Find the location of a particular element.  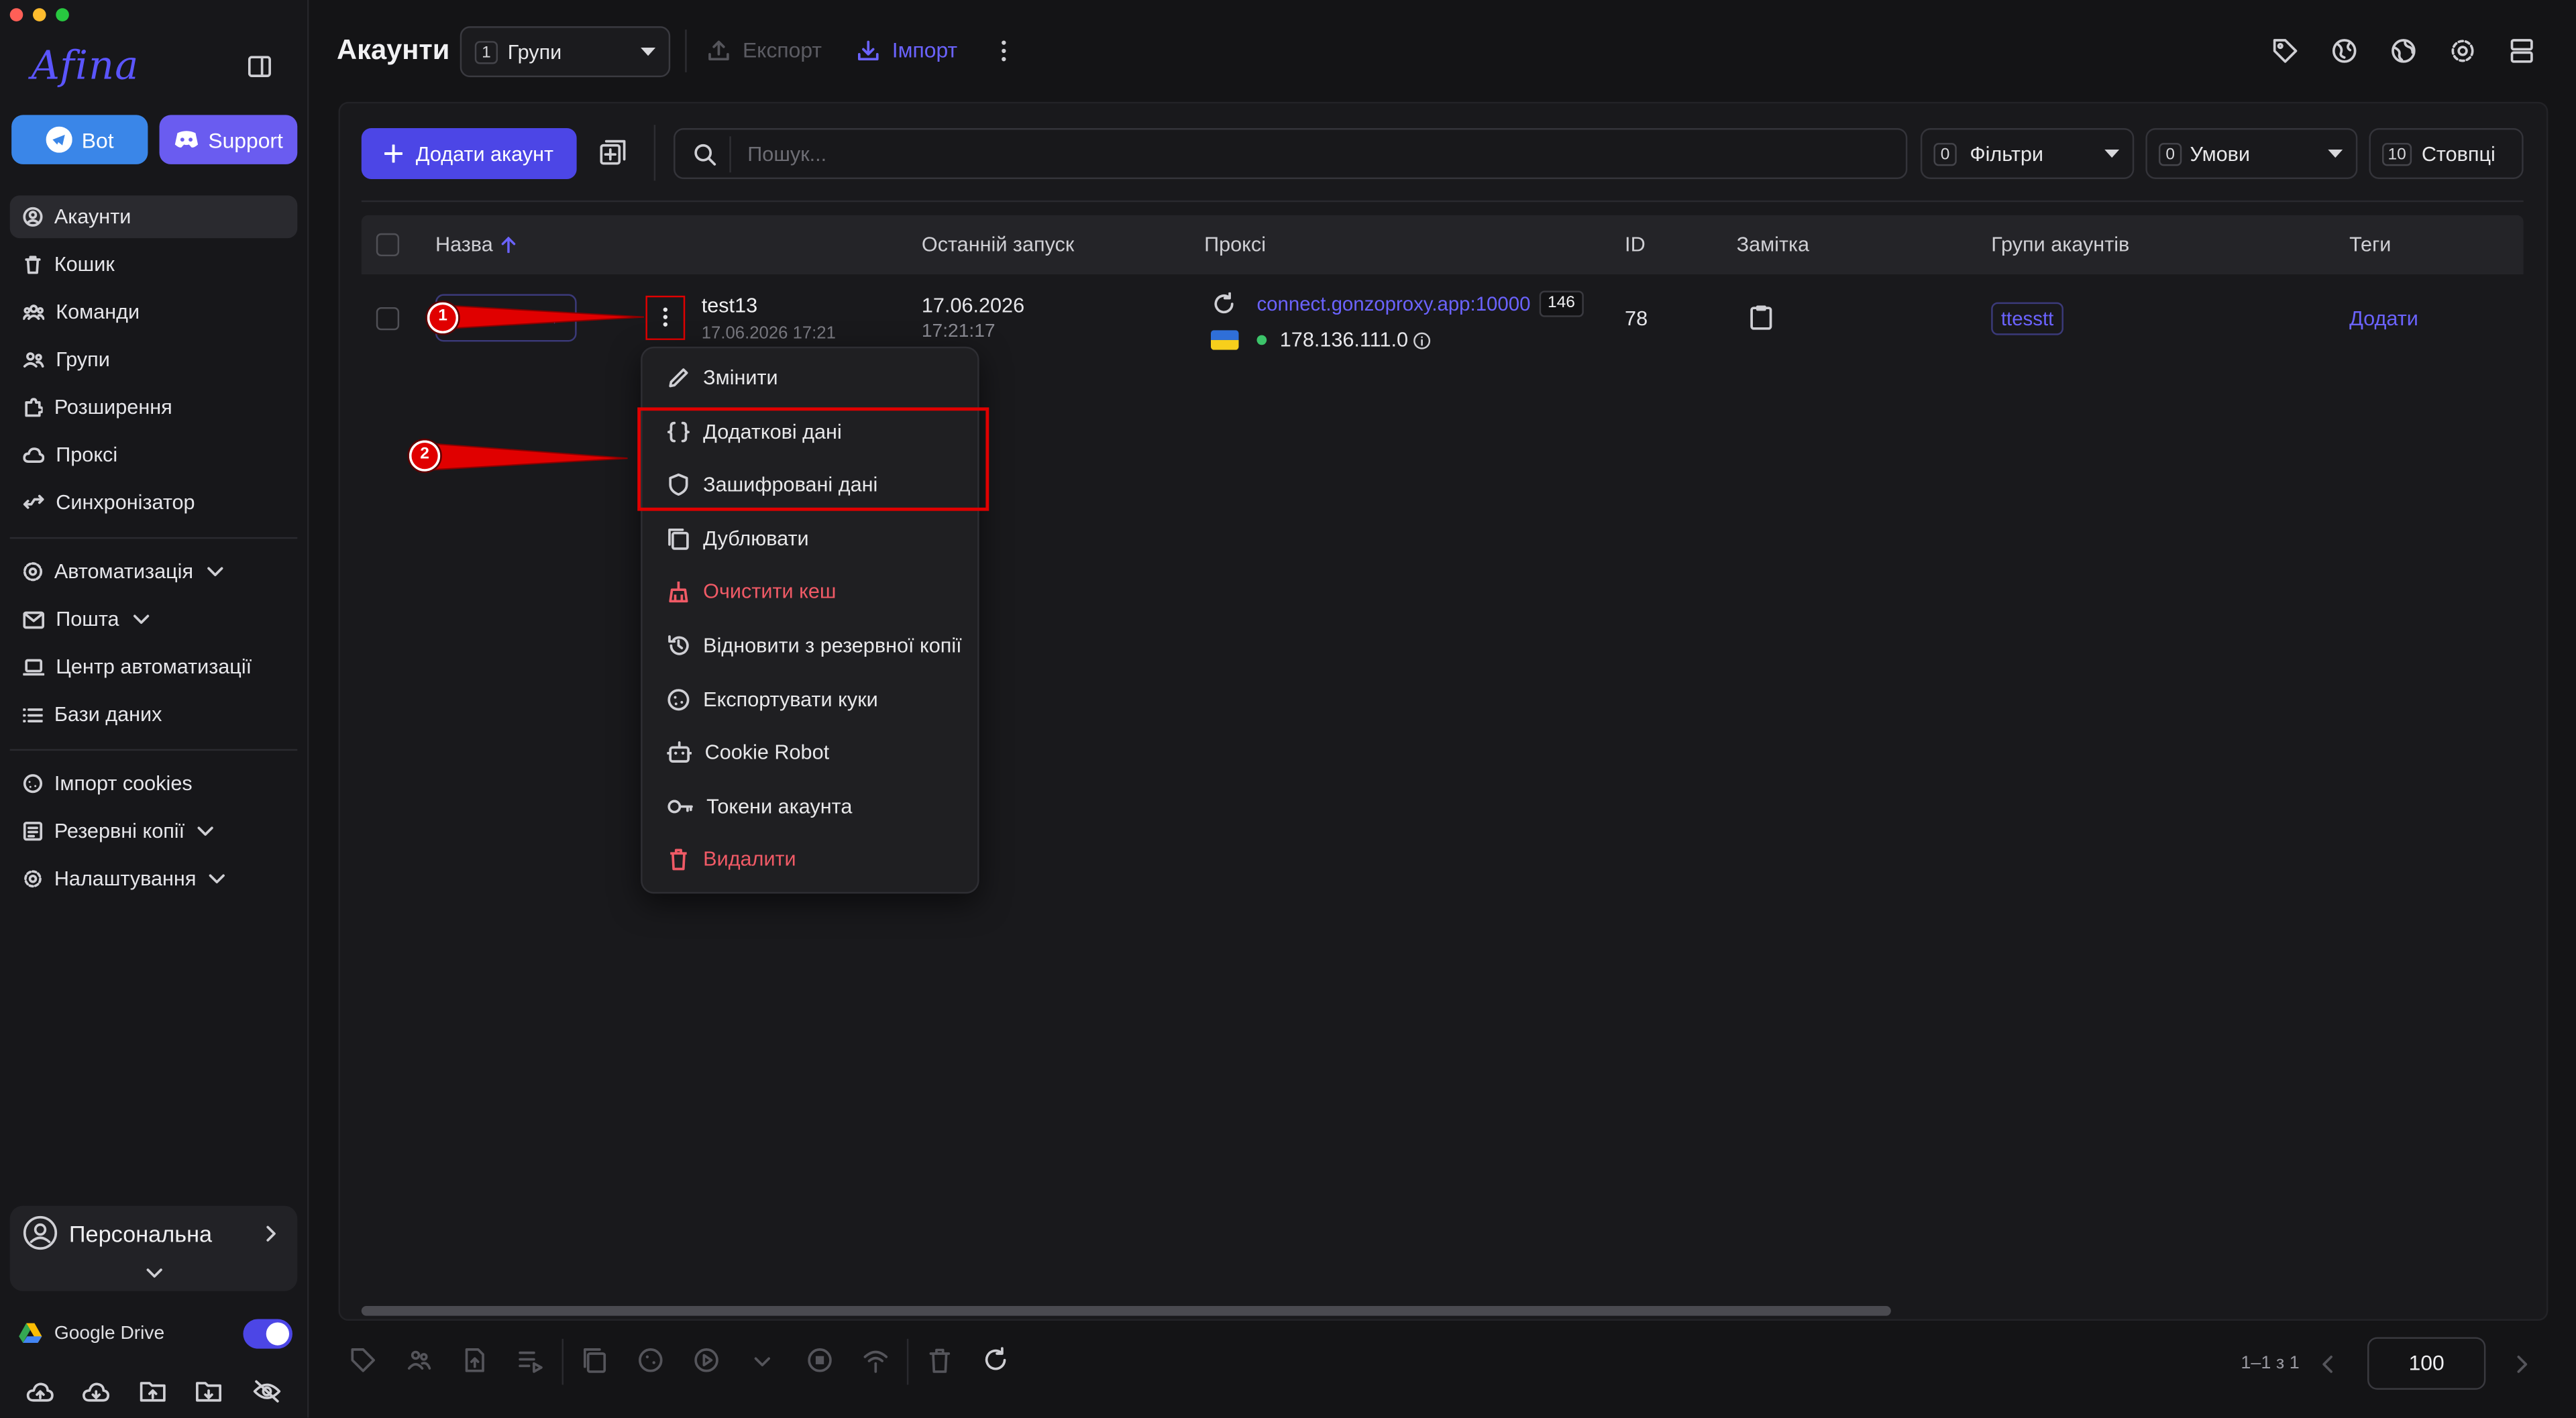

page-size-input: 100 is located at coordinates (2426, 1363).